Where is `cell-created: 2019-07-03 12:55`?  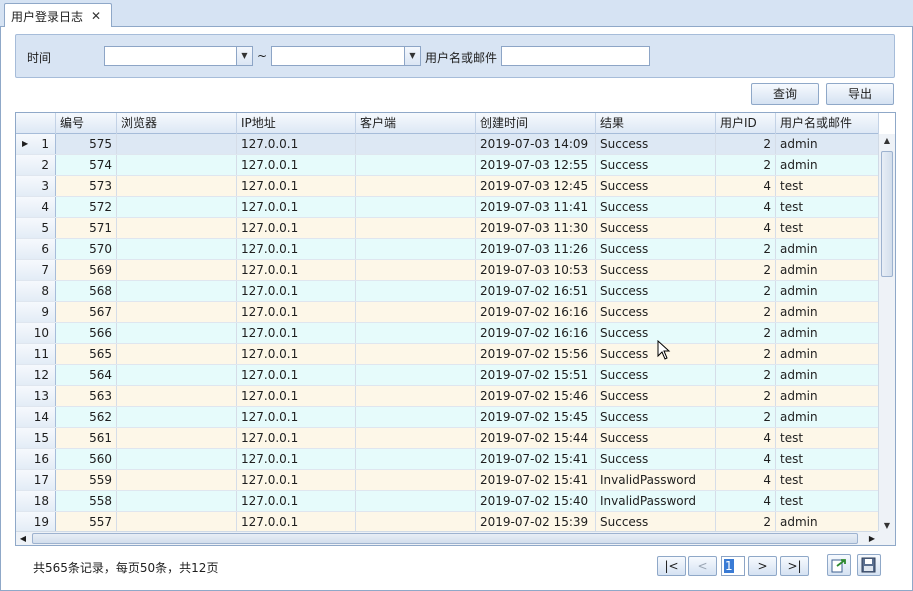 cell-created: 2019-07-03 12:55 is located at coordinates (536, 165).